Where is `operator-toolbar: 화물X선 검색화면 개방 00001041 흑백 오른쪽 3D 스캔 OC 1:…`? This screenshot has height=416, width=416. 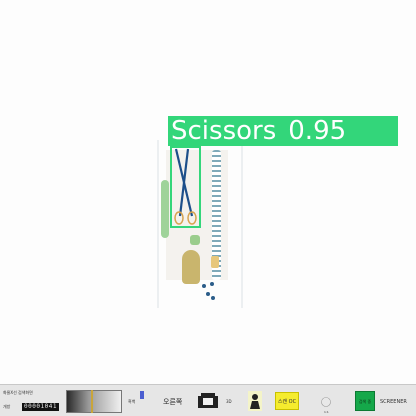 operator-toolbar: 화물X선 검색화면 개방 00001041 흑백 오른쪽 3D 스캔 OC 1:… is located at coordinates (208, 400).